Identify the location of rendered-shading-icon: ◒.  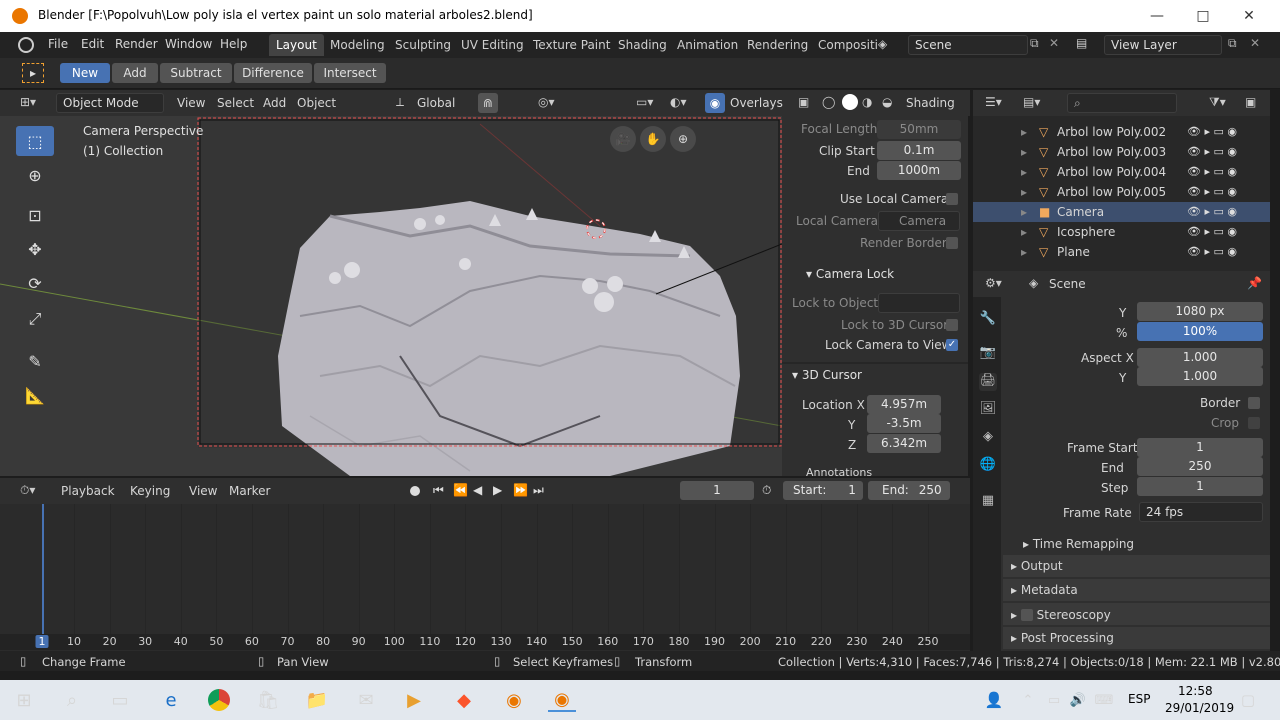
(887, 102).